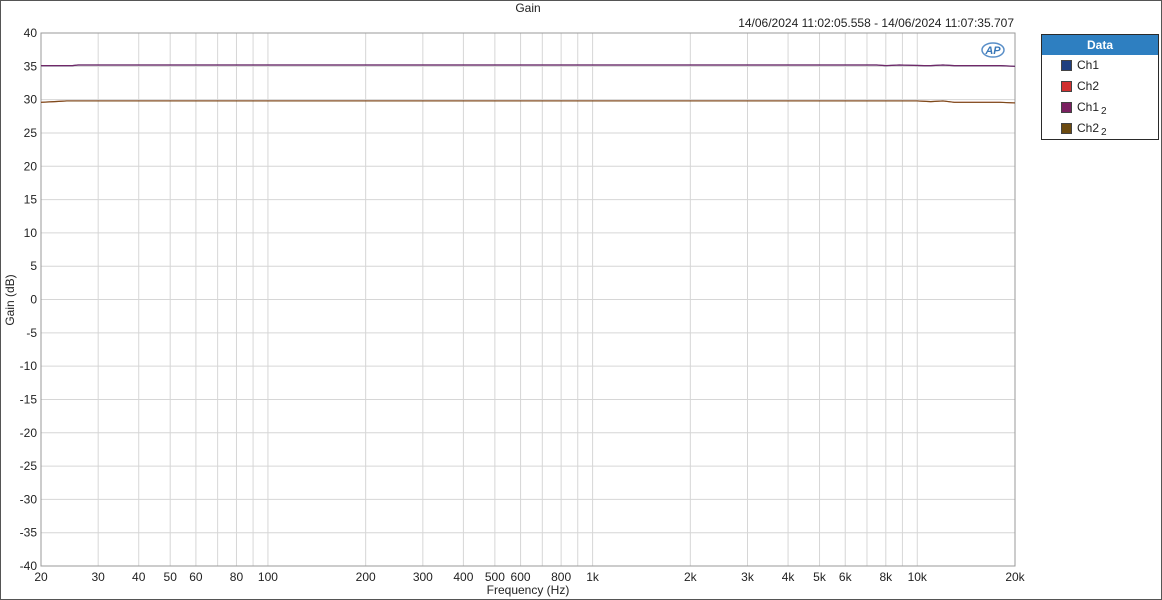  I want to click on x-tick-label: 400, so click(463, 577).